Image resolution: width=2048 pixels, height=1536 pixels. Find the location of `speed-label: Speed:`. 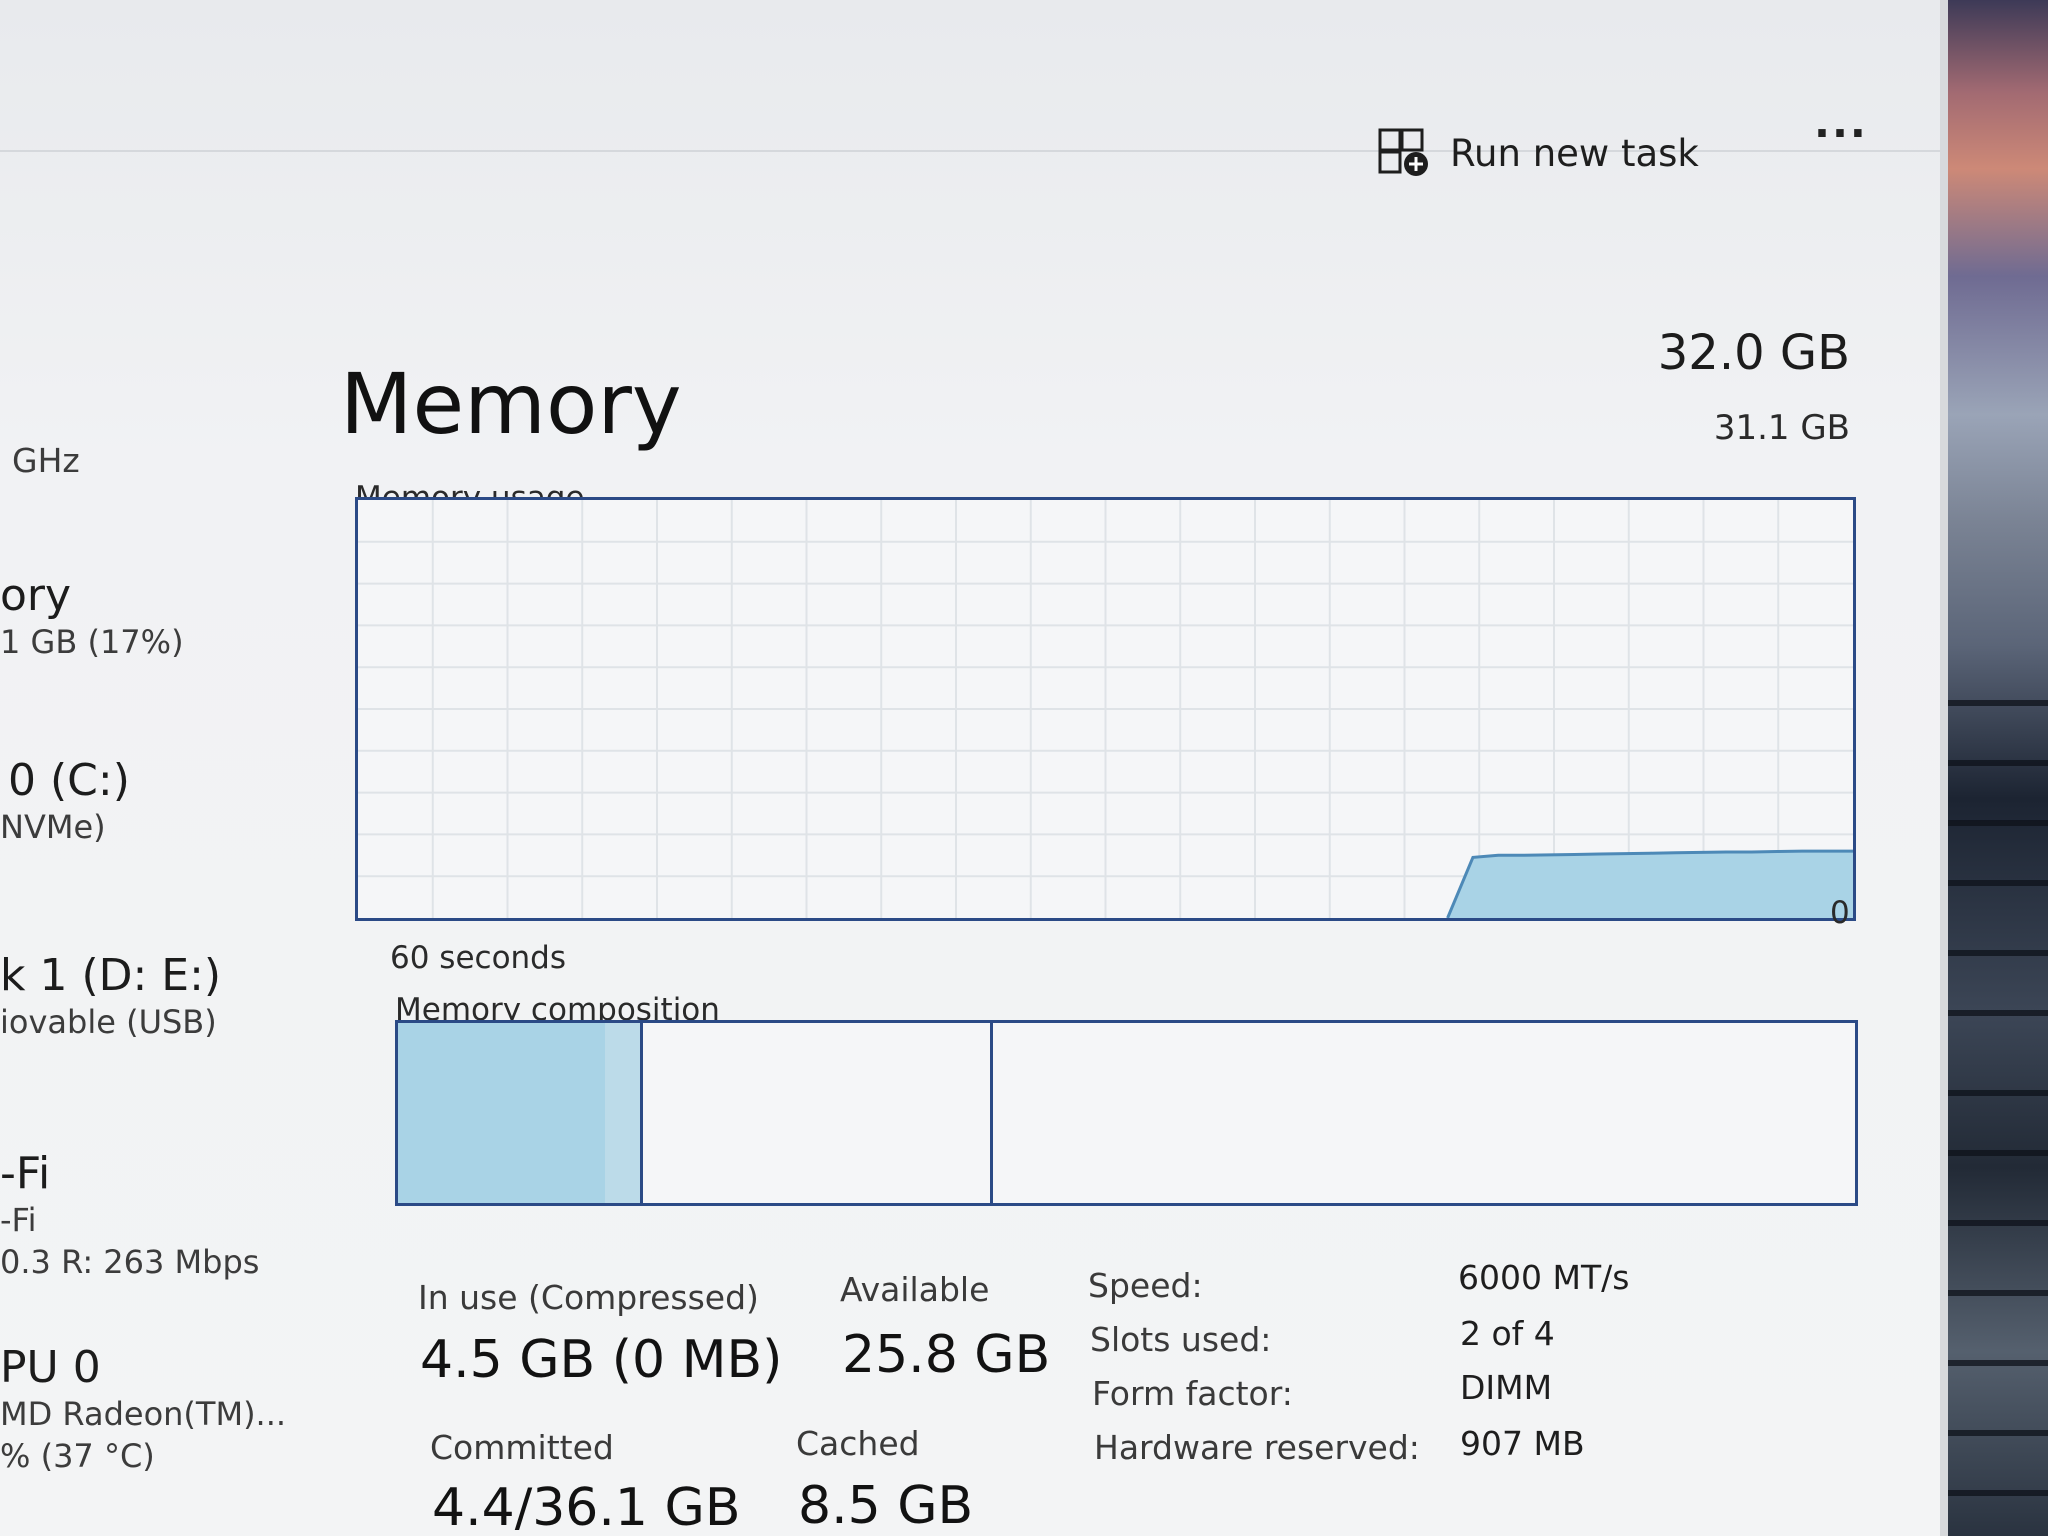

speed-label: Speed: is located at coordinates (1145, 1285).